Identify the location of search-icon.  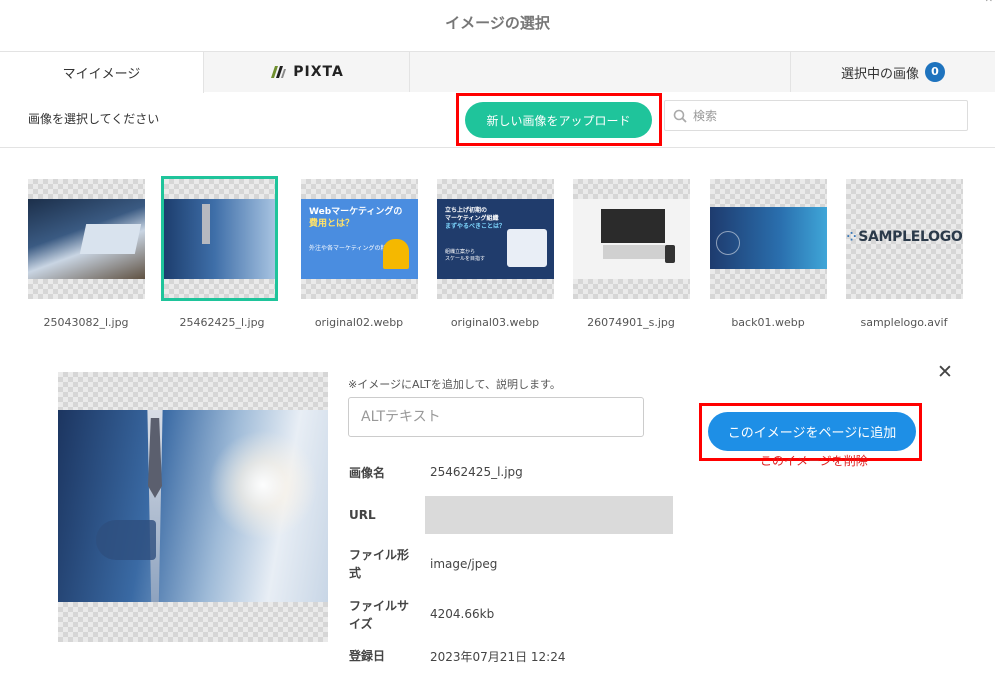
(680, 116).